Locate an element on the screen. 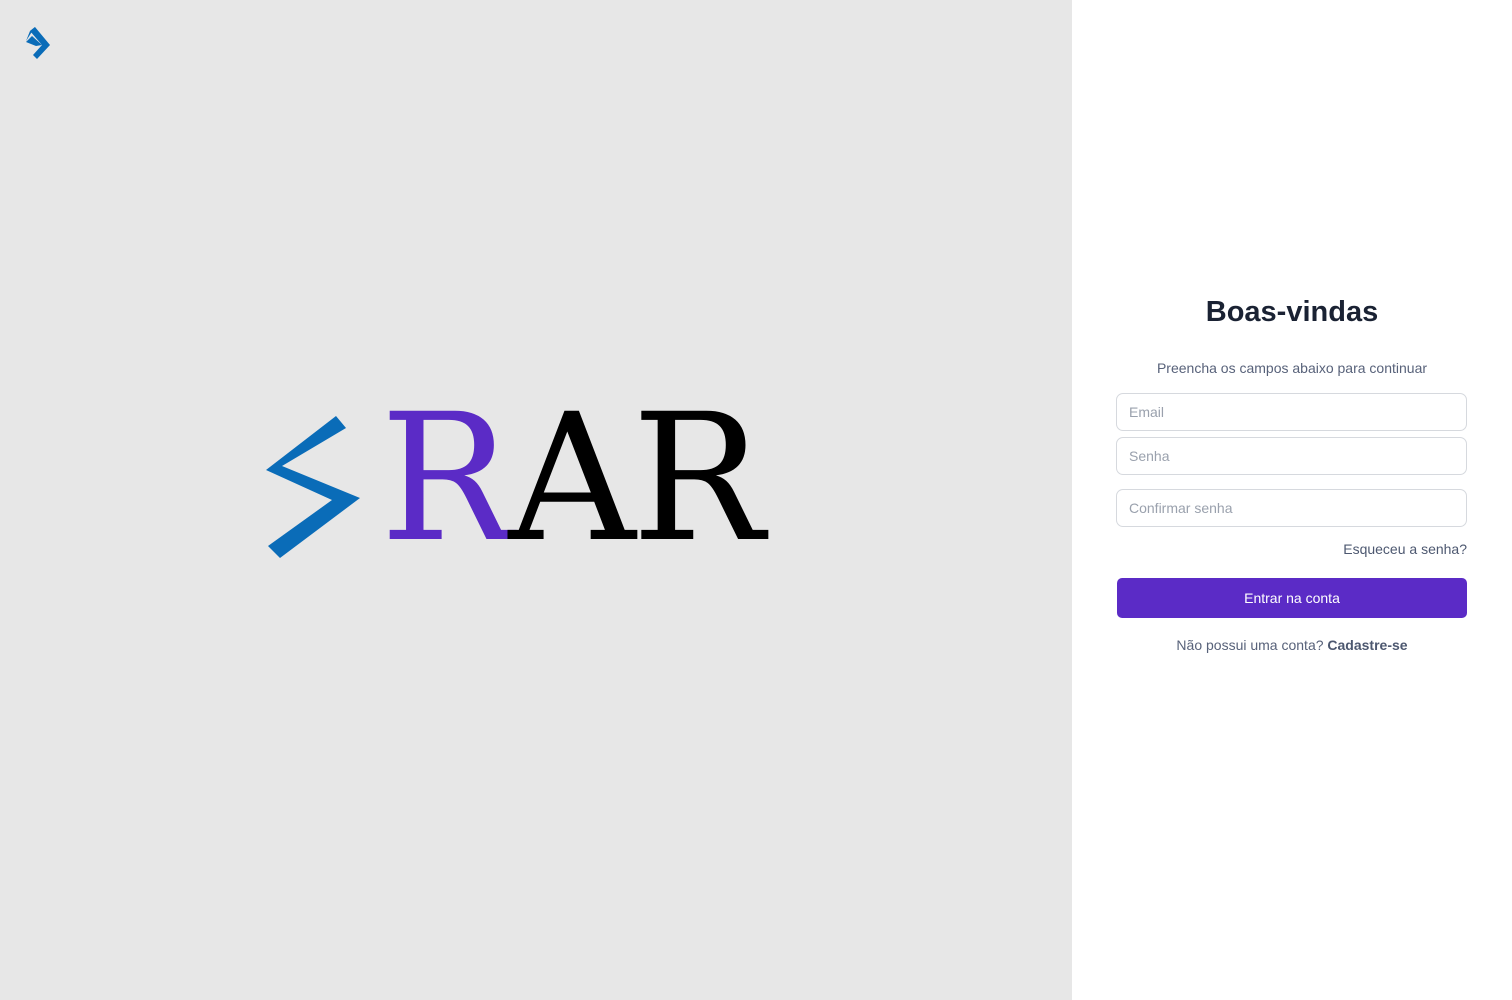 The width and height of the screenshot is (1512, 1000). wordmark: RAR is located at coordinates (572, 479).